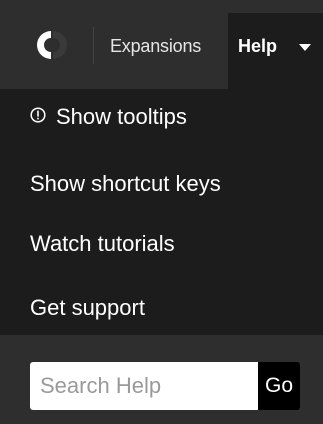 This screenshot has height=424, width=323. I want to click on info-circle-icon, so click(38, 113).